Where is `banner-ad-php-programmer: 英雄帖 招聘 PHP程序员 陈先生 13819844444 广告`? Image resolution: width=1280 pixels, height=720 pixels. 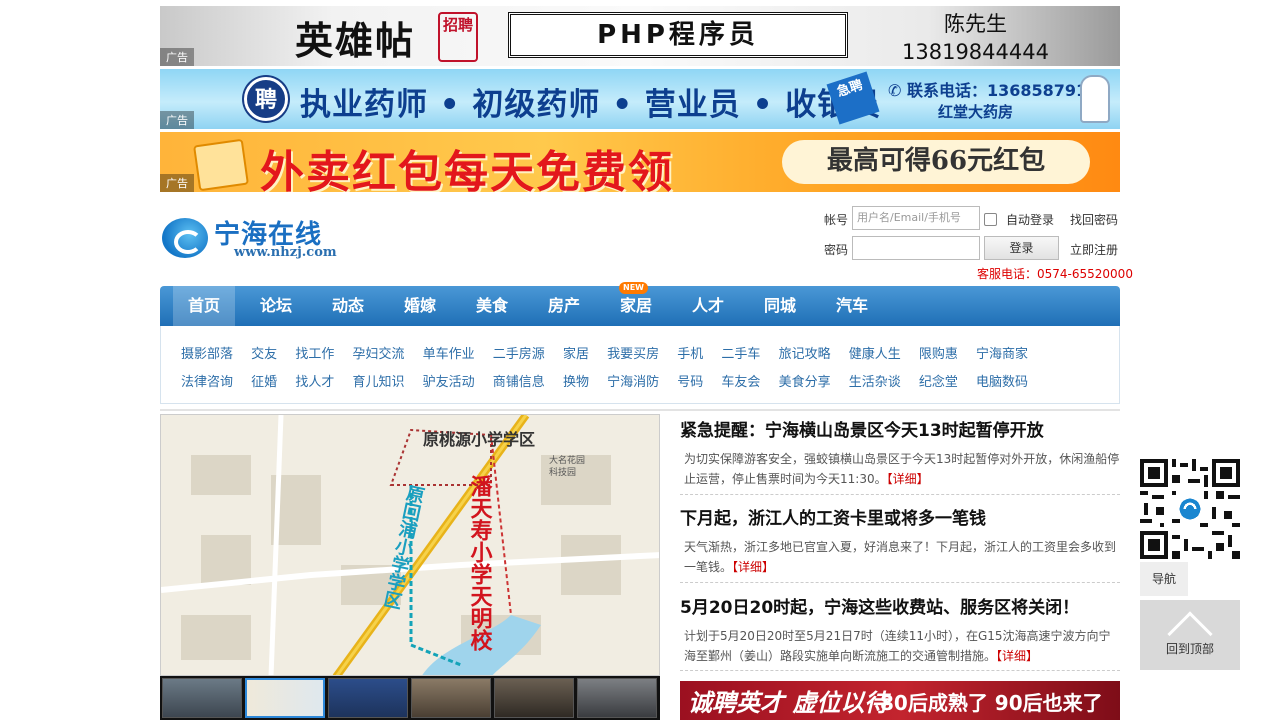 banner-ad-php-programmer: 英雄帖 招聘 PHP程序员 陈先生 13819844444 广告 is located at coordinates (640, 36).